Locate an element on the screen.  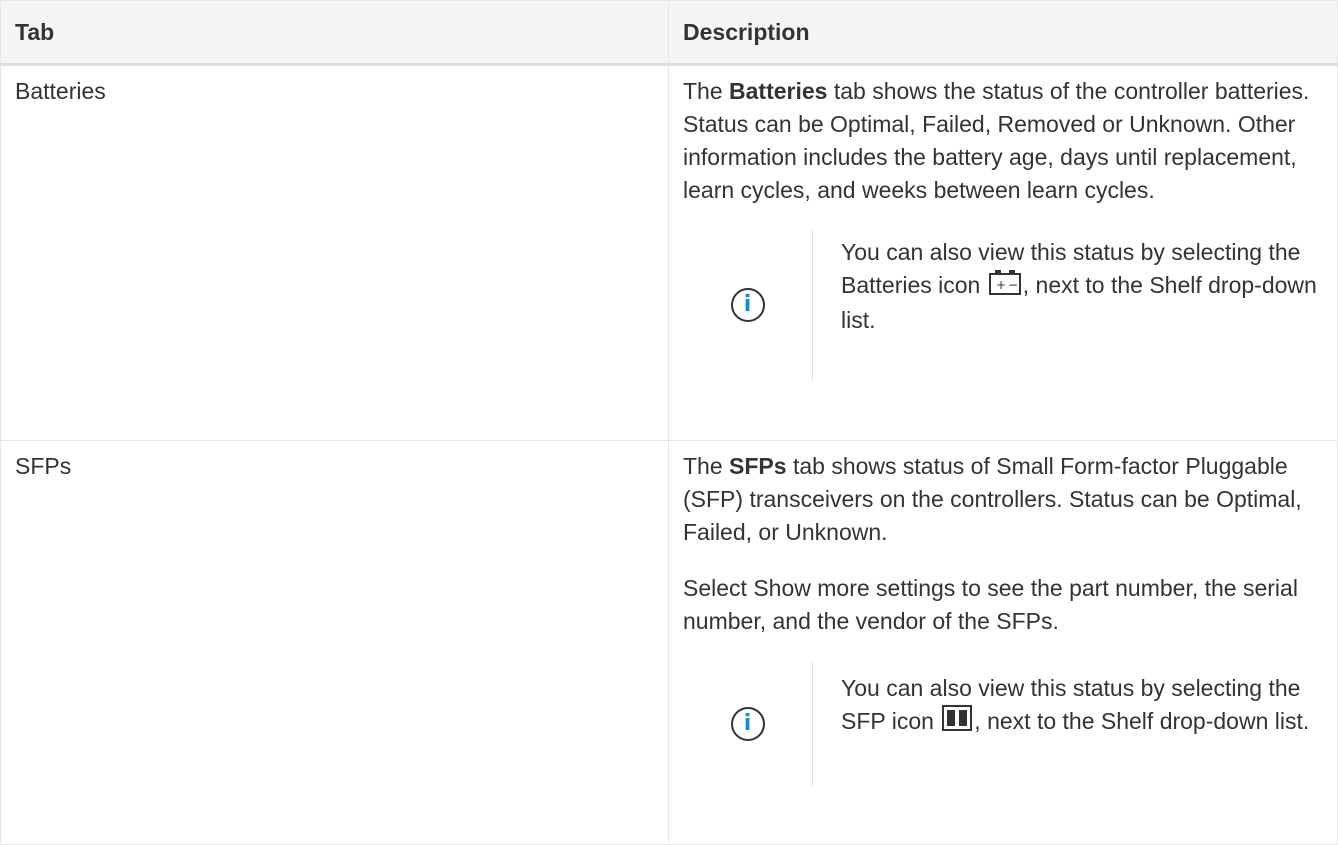
table-header-row: Tab Description is located at coordinates (669, 33).